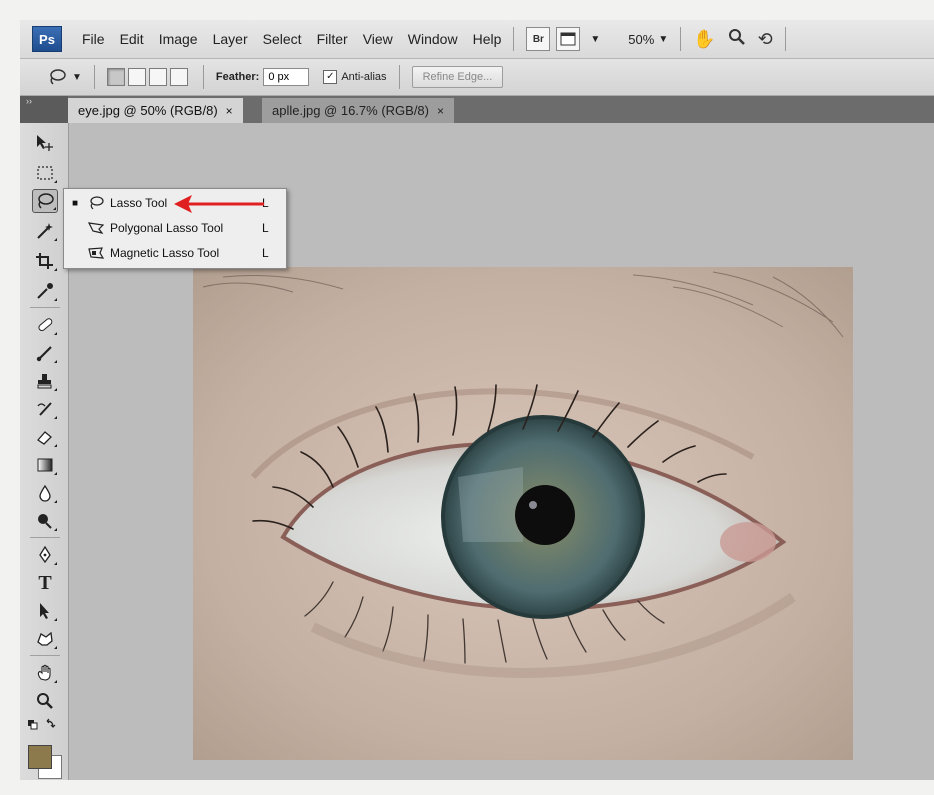 The height and width of the screenshot is (795, 934). I want to click on menu-item-polygonal-lasso-tool: Polygonal Lasso Tool L, so click(175, 228).